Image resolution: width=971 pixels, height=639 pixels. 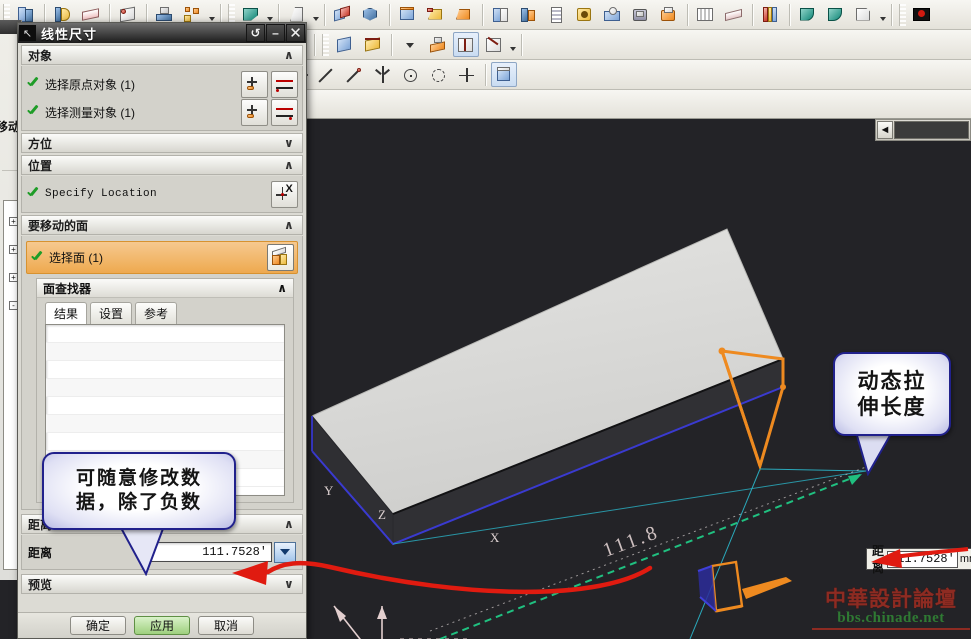 What do you see at coordinates (892, 406) in the screenshot?
I see `callout-line: 伸长度` at bounding box center [892, 406].